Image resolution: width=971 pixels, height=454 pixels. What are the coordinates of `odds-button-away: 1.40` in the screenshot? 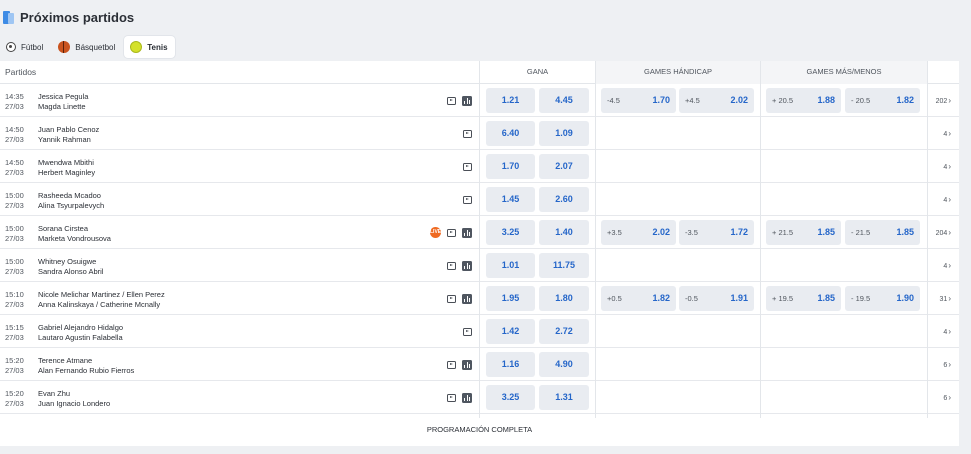 It's located at (564, 232).